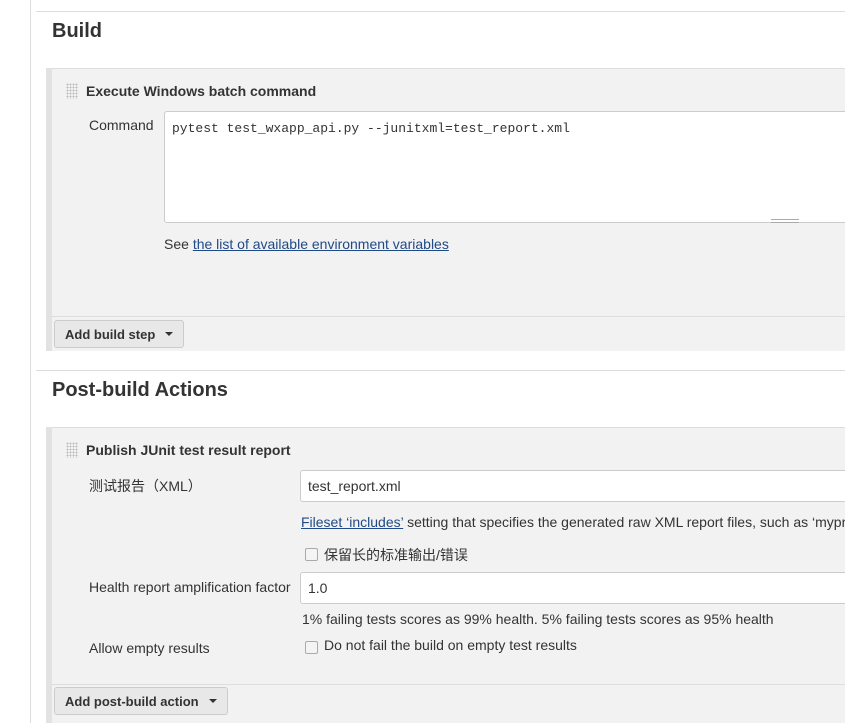 This screenshot has height=723, width=845. Describe the element at coordinates (785, 221) in the screenshot. I see `resize-handle` at that location.